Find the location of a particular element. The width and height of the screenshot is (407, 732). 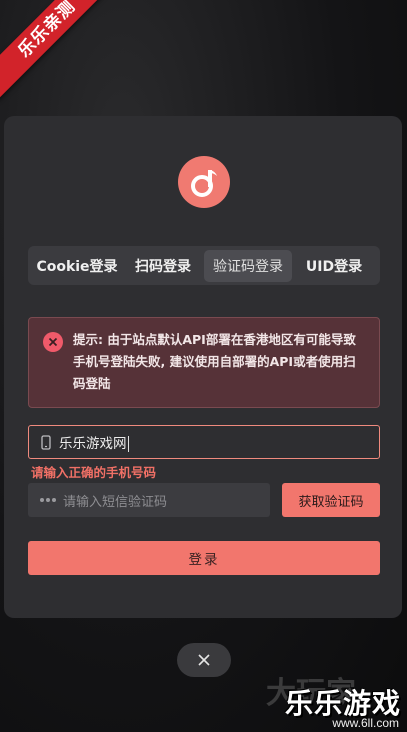

close-dialog-button is located at coordinates (204, 660).